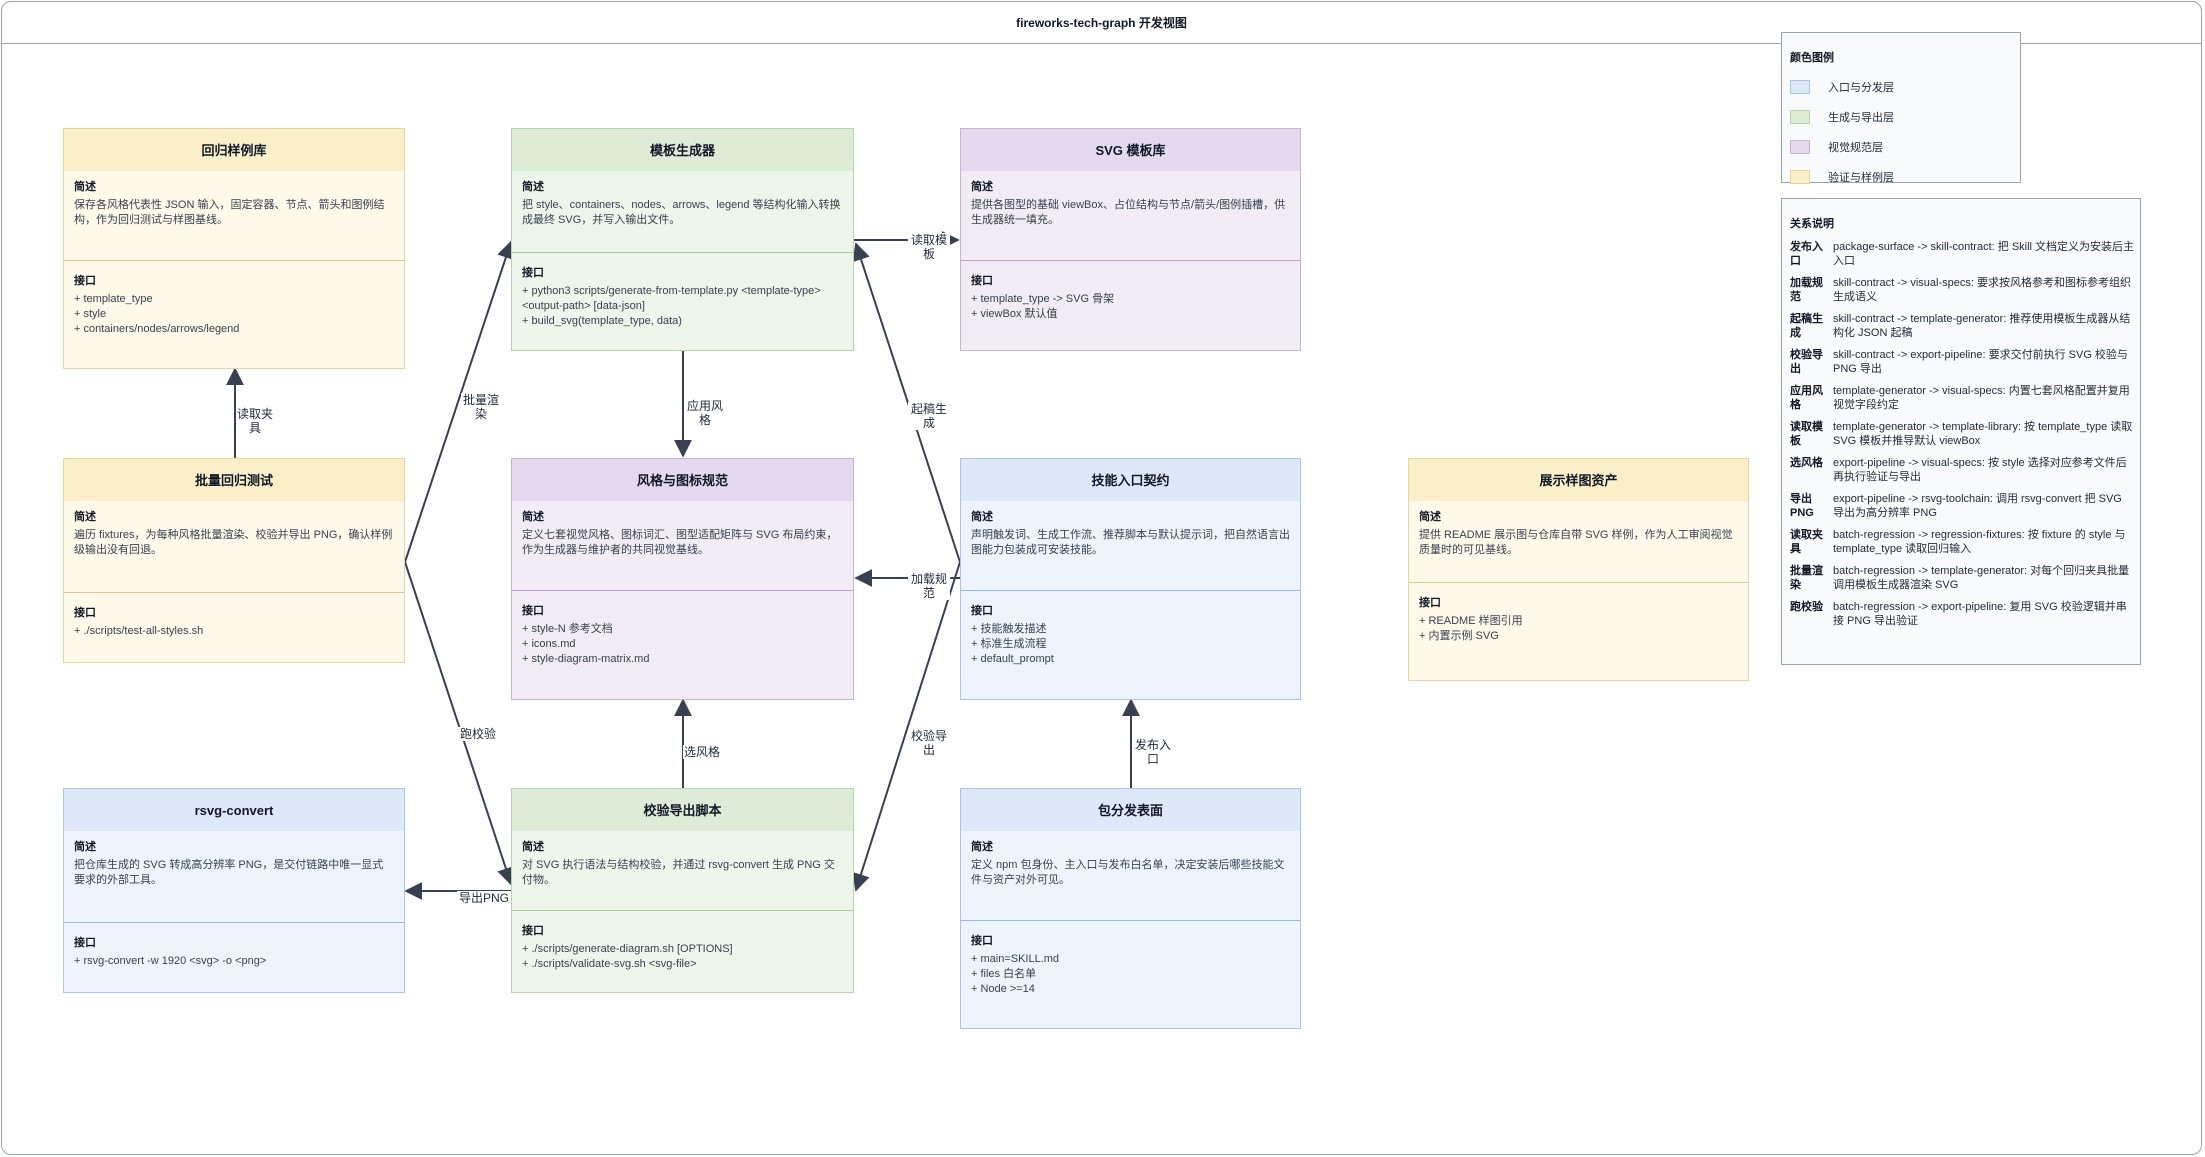 The image size is (2205, 1157). Describe the element at coordinates (478, 734) in the screenshot. I see `edge-label-run-validate: 跑校验` at that location.